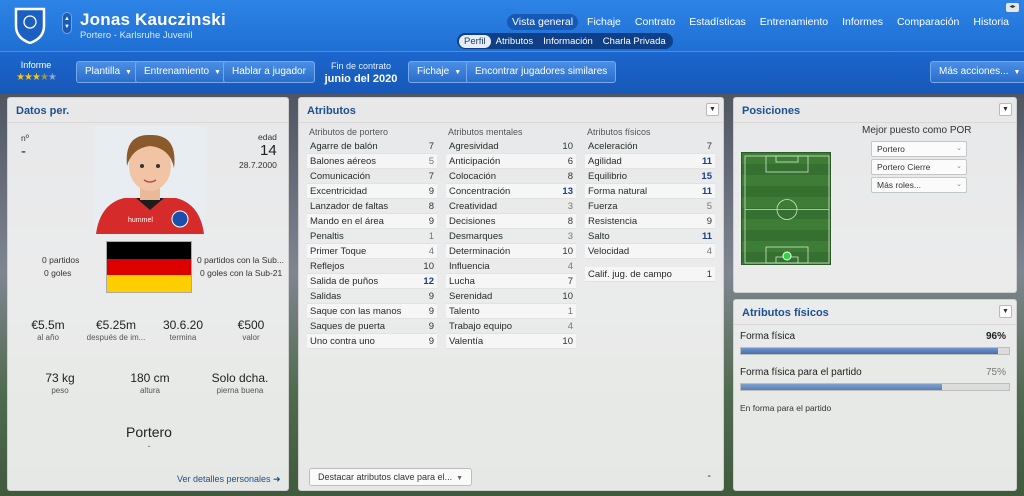  Describe the element at coordinates (229, 479) in the screenshot. I see `view-personal-details-link: Ver detalles personales ➜` at that location.